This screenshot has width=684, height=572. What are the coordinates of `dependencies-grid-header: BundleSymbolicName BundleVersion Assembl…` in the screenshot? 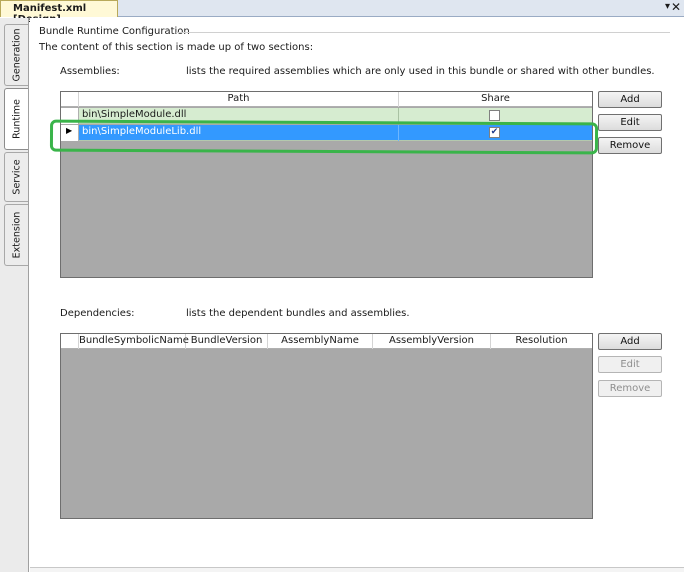 It's located at (326, 341).